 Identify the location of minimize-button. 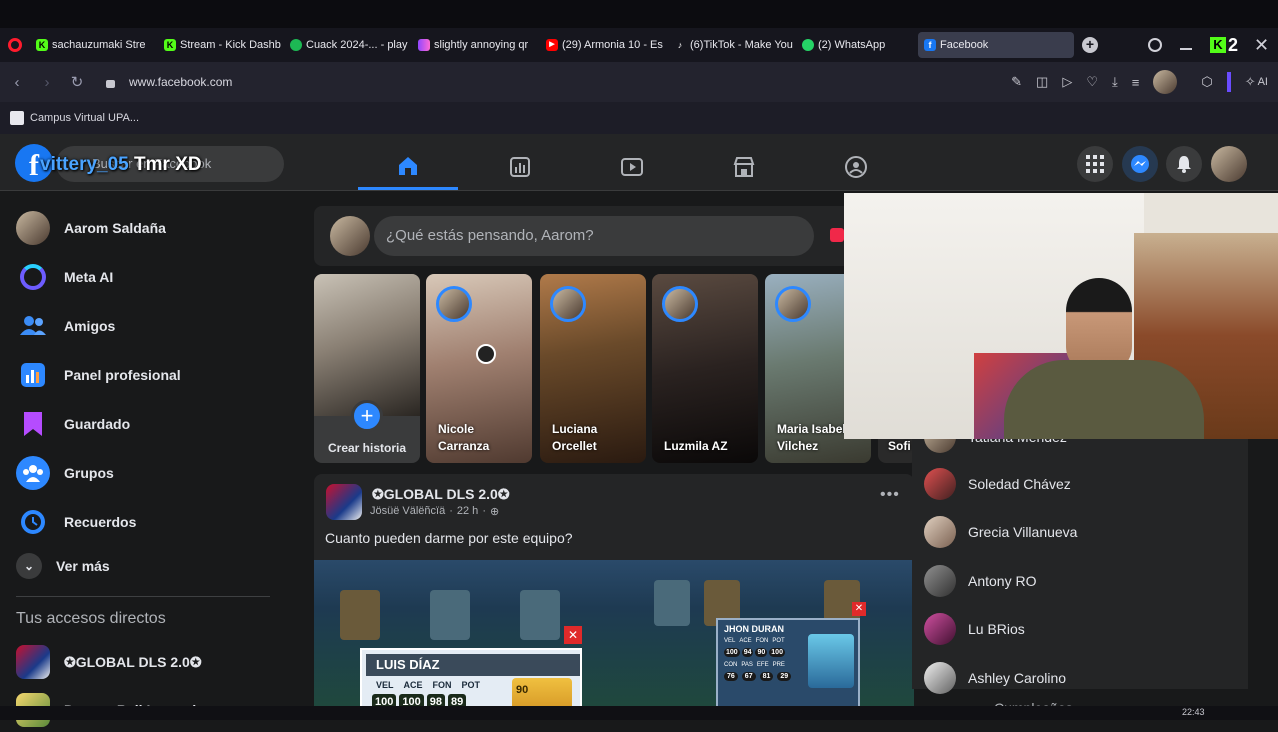
(1186, 49).